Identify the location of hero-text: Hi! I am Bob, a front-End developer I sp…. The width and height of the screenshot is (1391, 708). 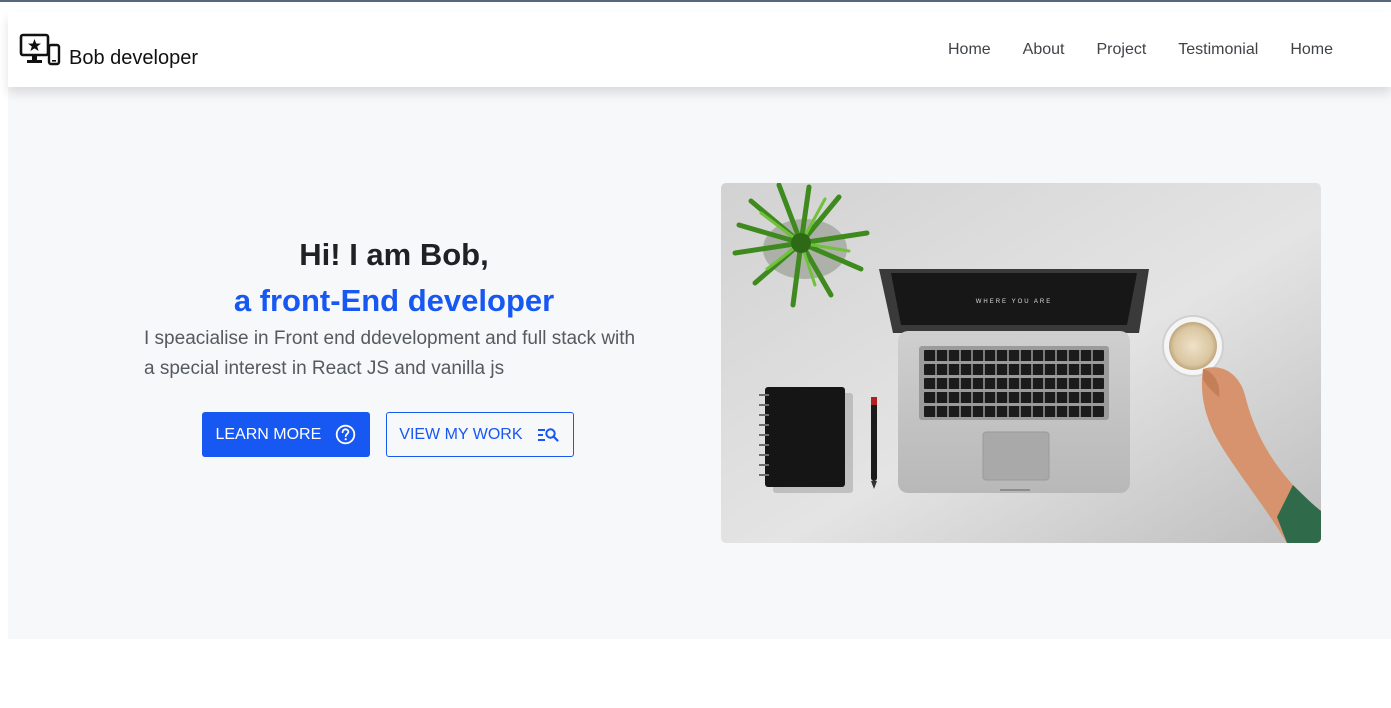
(394, 344).